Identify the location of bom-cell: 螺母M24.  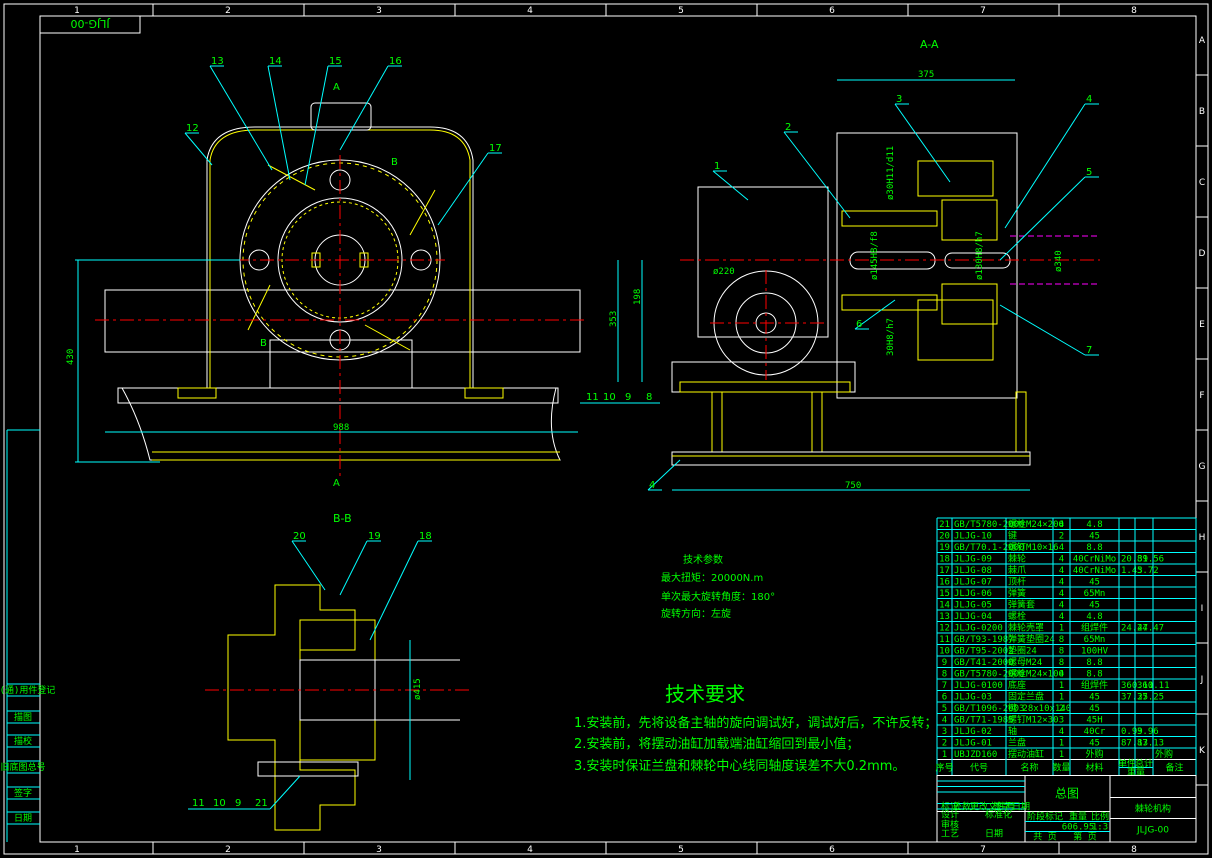
(1025, 662).